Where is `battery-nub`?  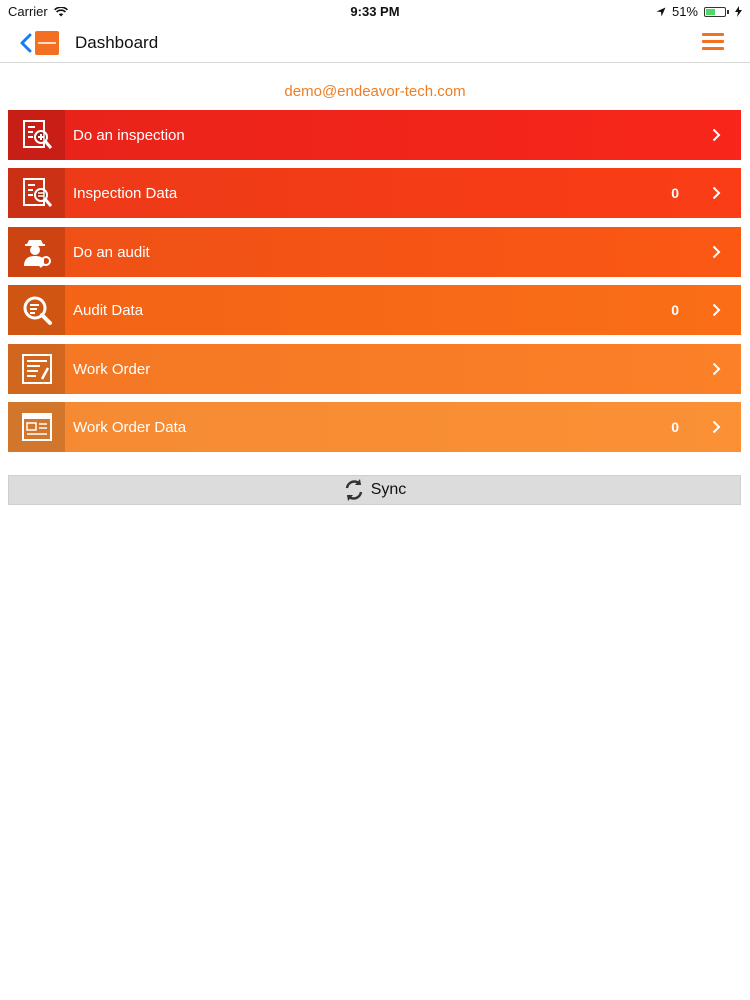 battery-nub is located at coordinates (728, 11).